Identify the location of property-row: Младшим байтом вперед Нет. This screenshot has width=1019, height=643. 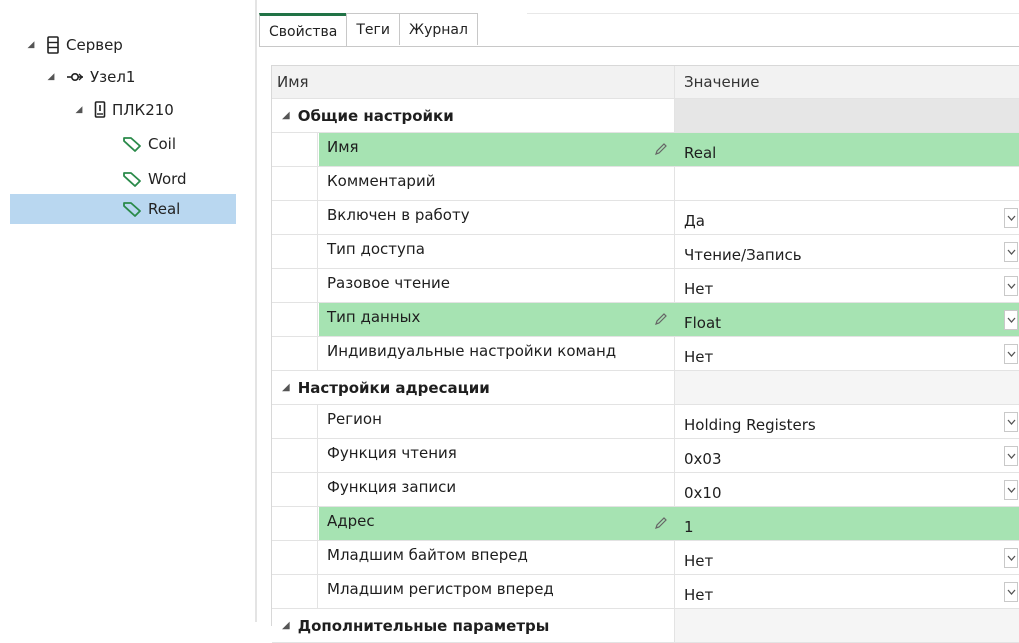
(645, 558).